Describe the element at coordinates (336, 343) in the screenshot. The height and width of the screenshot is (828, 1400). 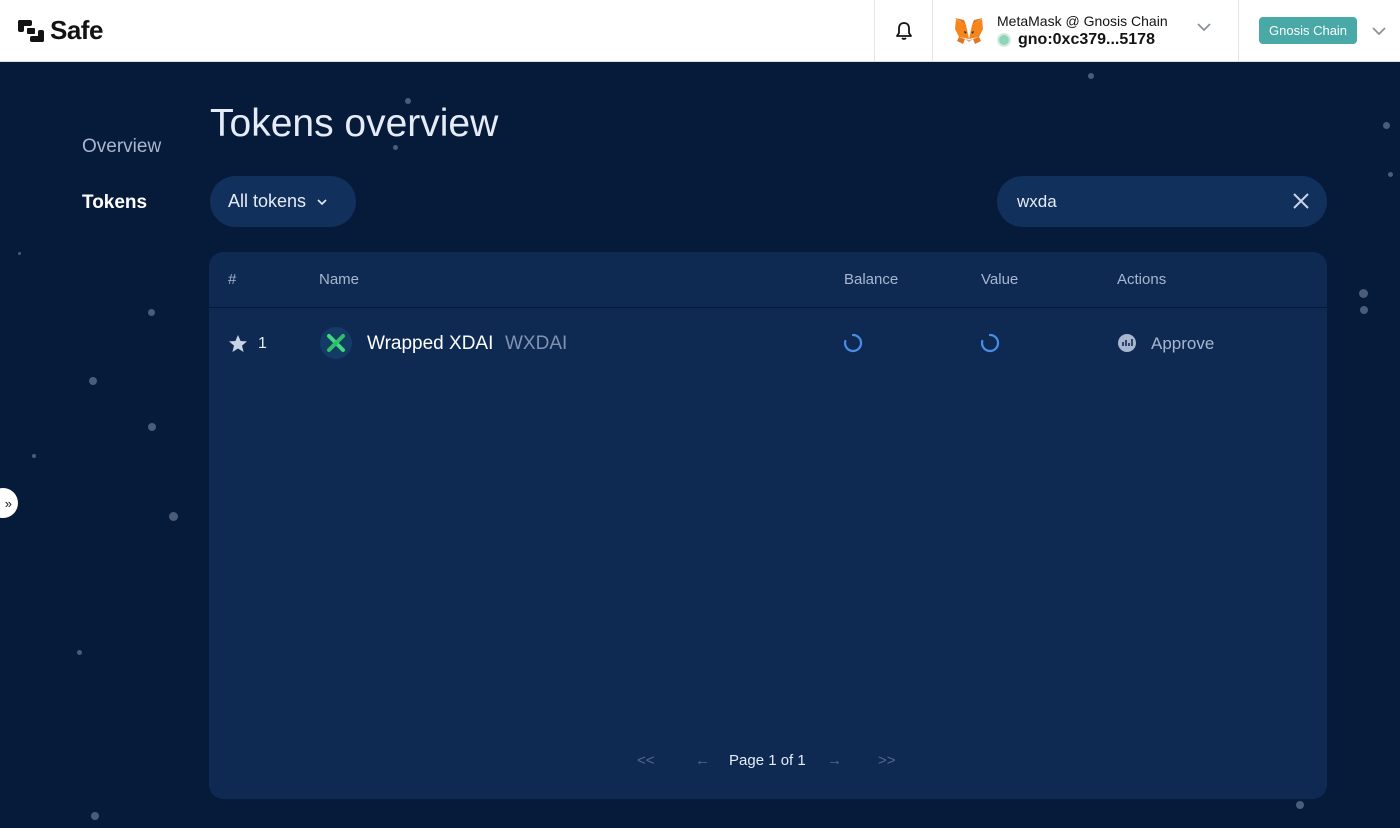
I see `wxdai-token-icon` at that location.